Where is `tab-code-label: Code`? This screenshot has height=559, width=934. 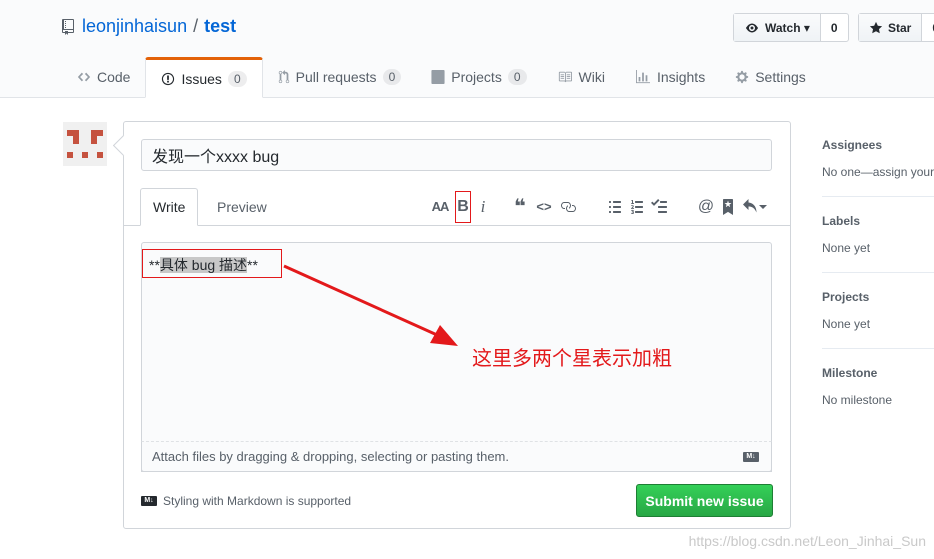 tab-code-label: Code is located at coordinates (114, 77).